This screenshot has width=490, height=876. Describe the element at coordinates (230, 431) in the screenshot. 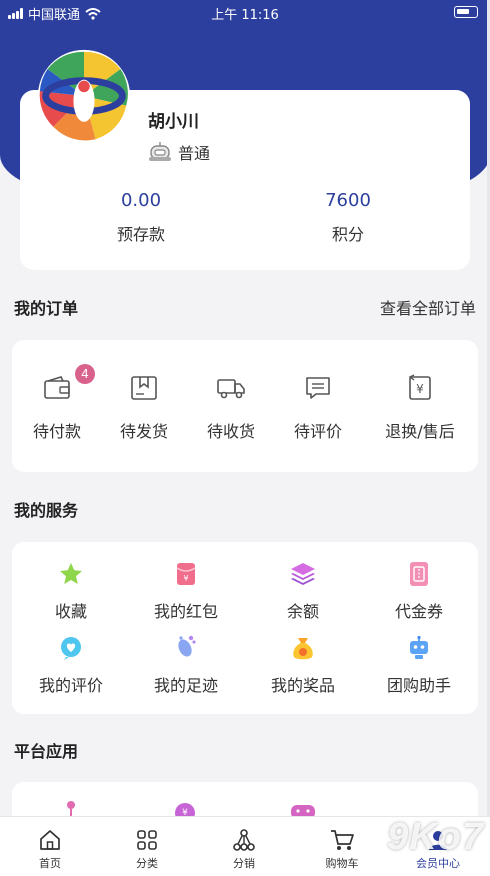

I see `order-pending-receipt-label: 待收货` at that location.